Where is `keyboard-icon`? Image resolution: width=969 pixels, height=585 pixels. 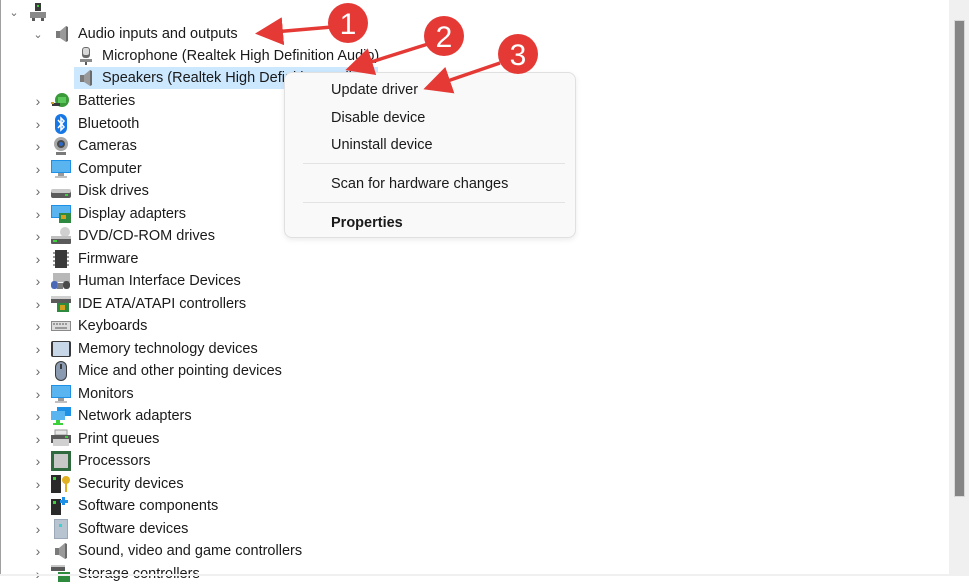
keyboard-icon is located at coordinates (61, 326).